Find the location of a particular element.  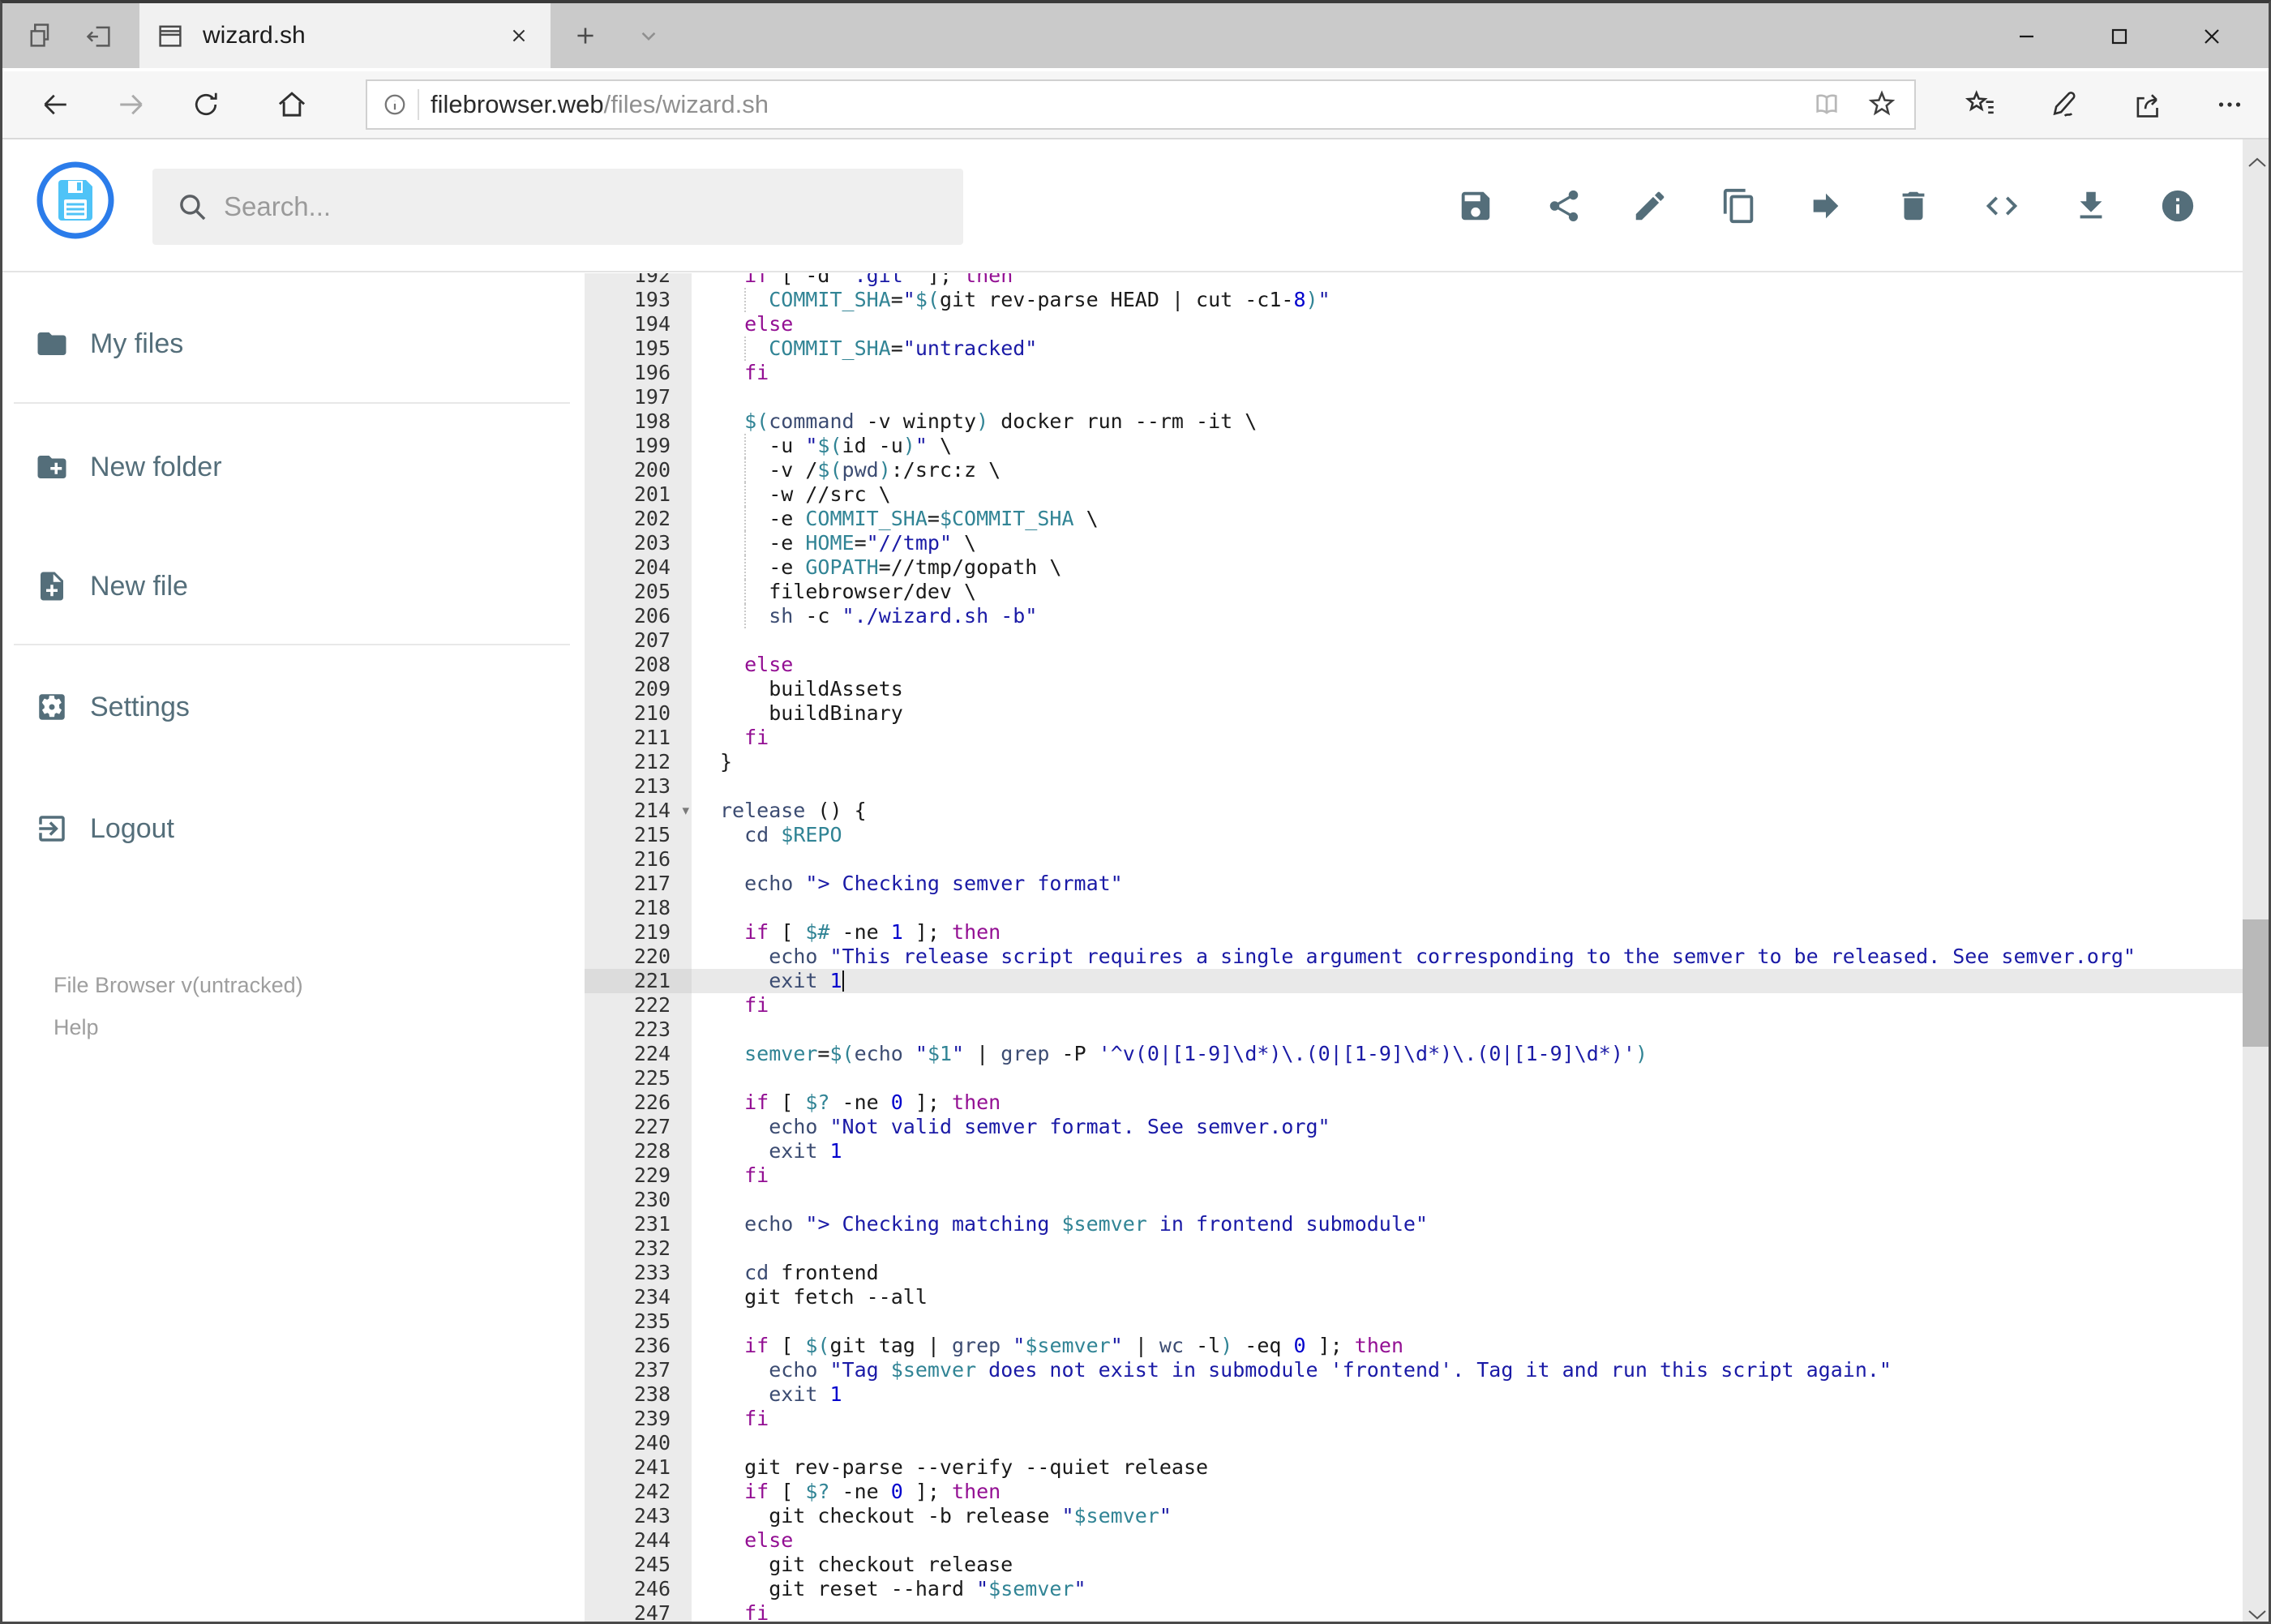

help-link: Help is located at coordinates (76, 1028).